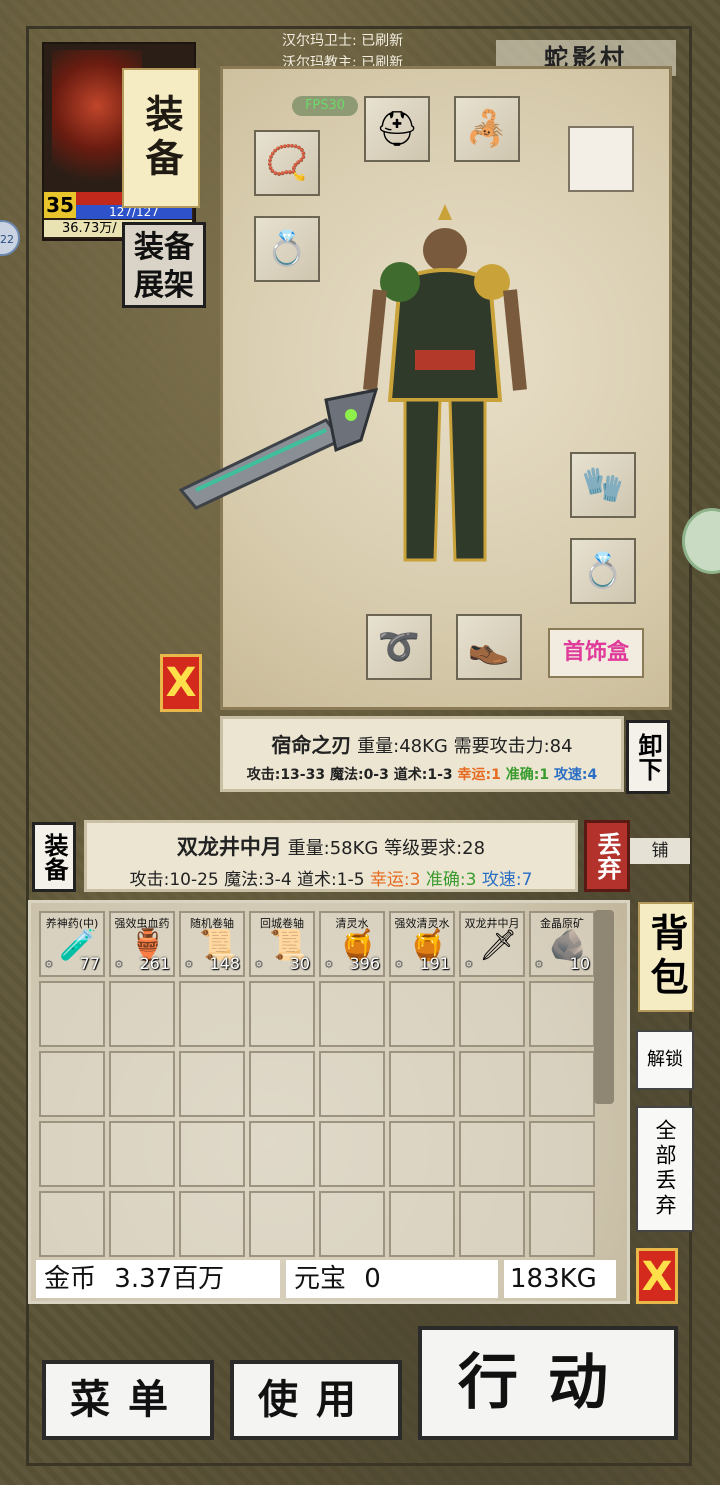  Describe the element at coordinates (657, 1276) in the screenshot. I see `close-bag-button: X` at that location.